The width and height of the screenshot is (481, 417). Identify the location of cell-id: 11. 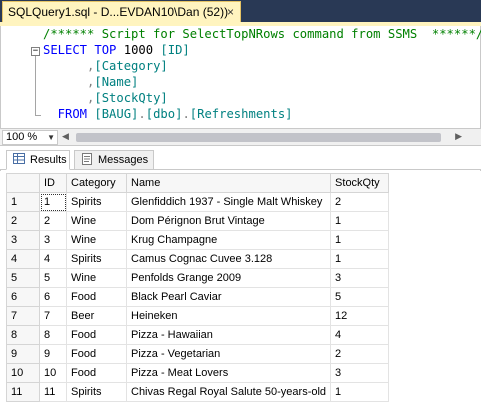
(53, 392).